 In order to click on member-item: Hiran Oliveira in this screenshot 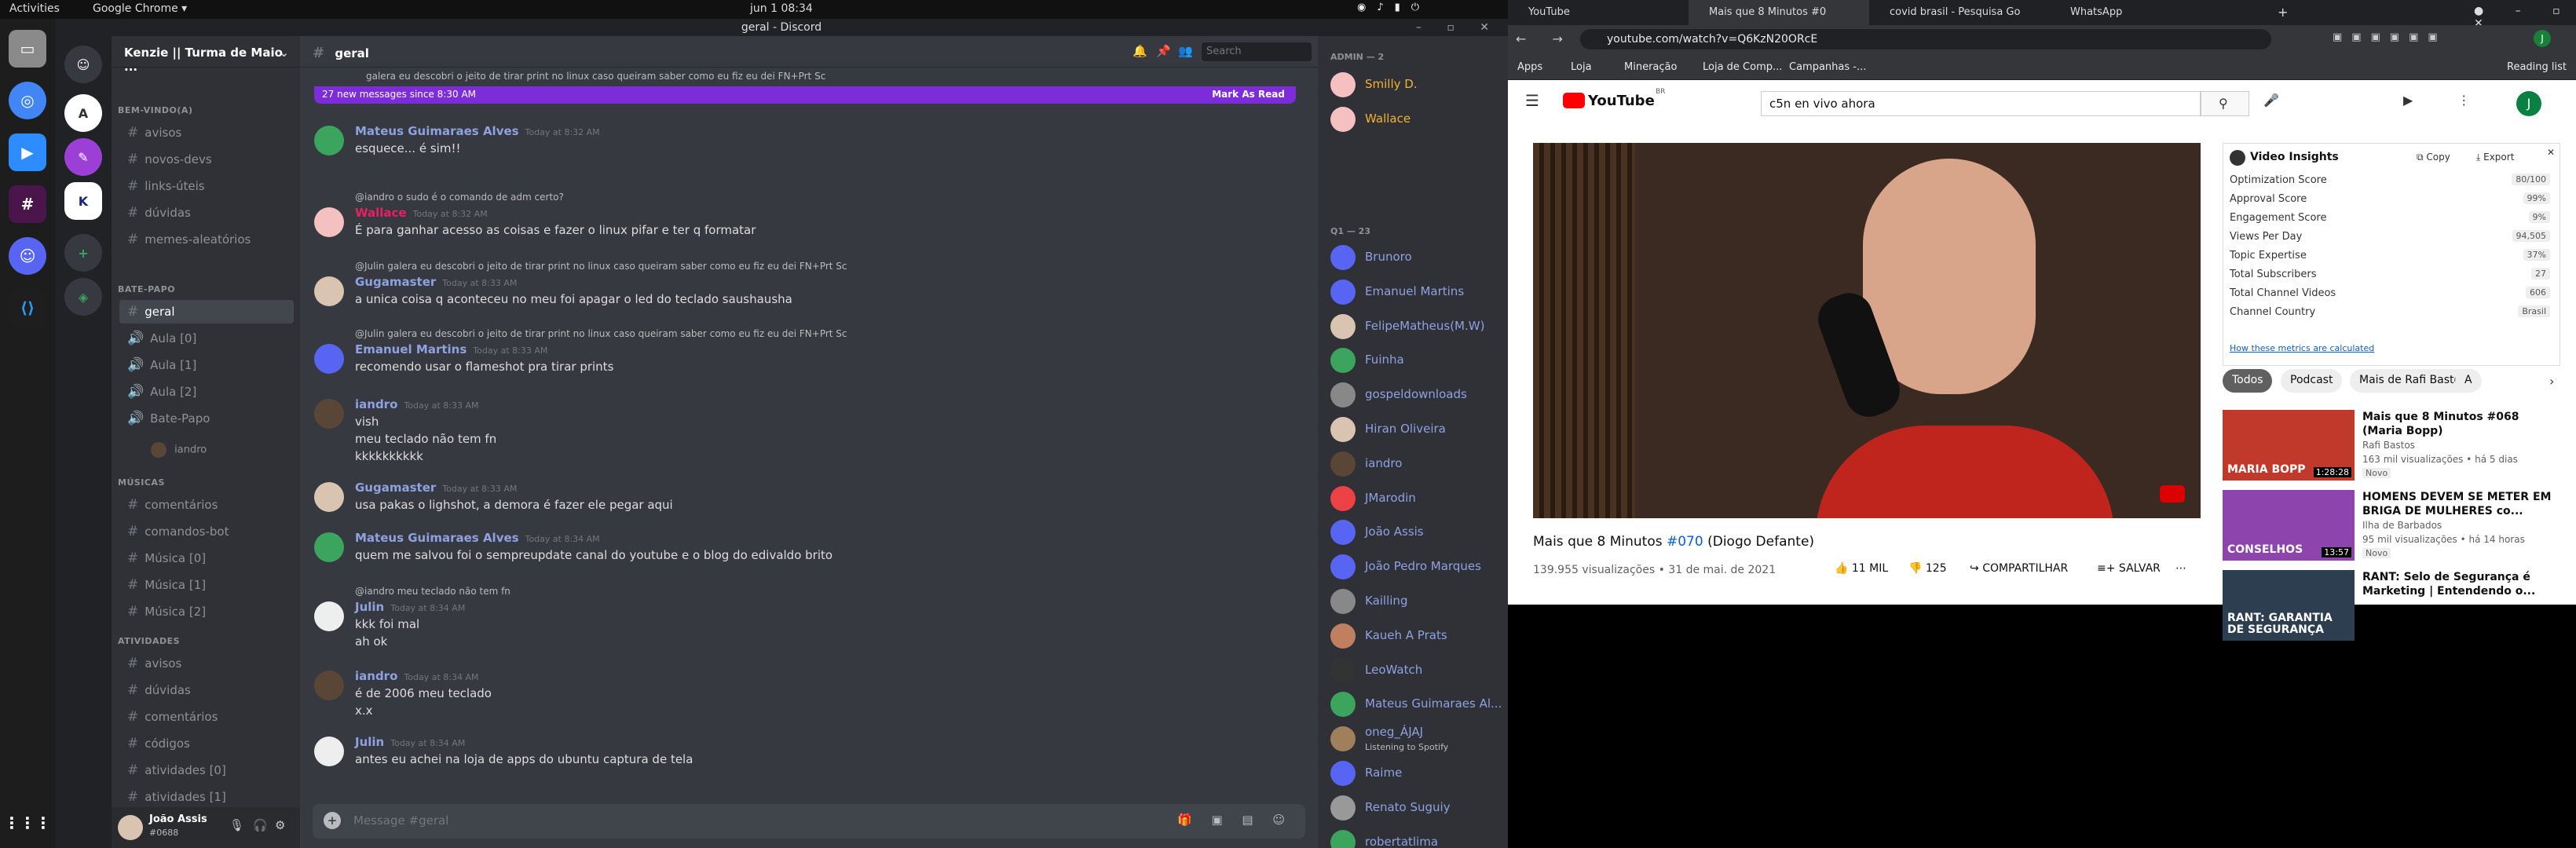, I will do `click(1417, 430)`.